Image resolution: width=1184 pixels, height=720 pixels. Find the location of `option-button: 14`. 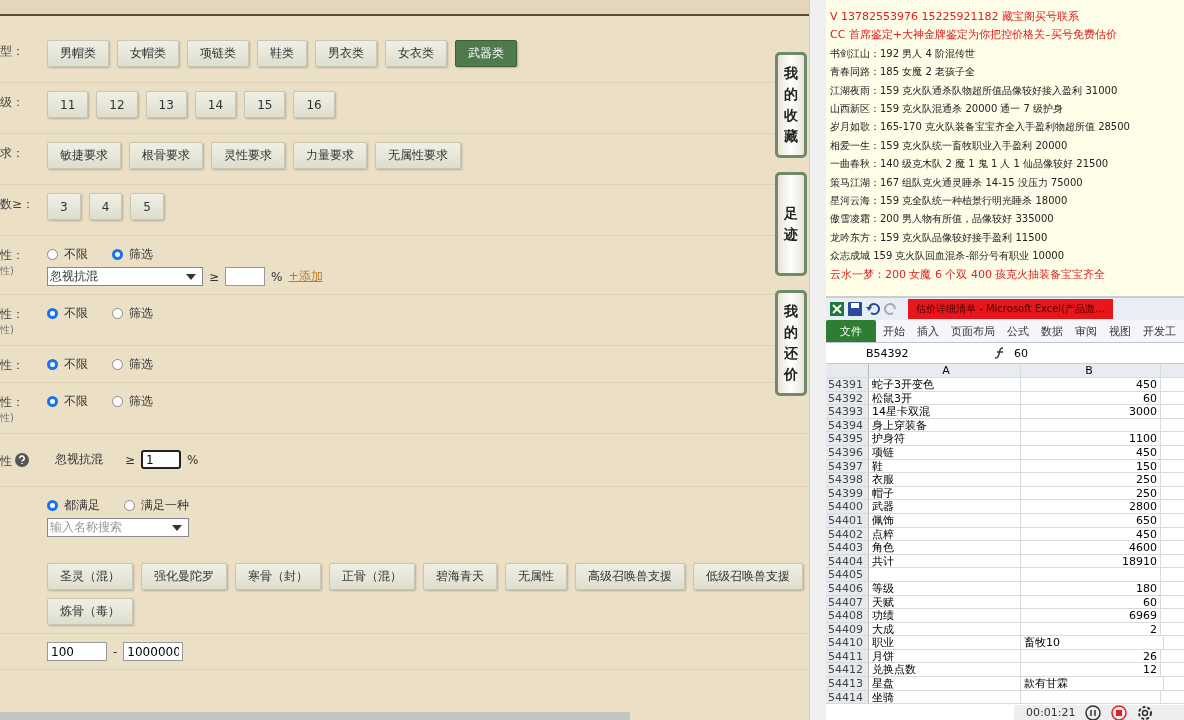

option-button: 14 is located at coordinates (215, 104).